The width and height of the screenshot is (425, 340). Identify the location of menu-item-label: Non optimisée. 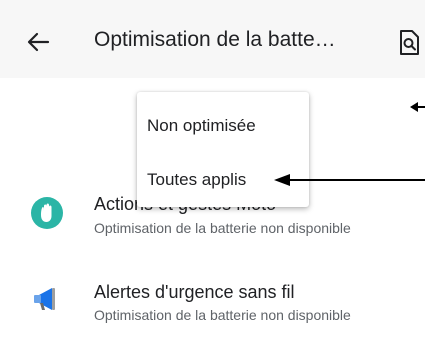
(201, 125).